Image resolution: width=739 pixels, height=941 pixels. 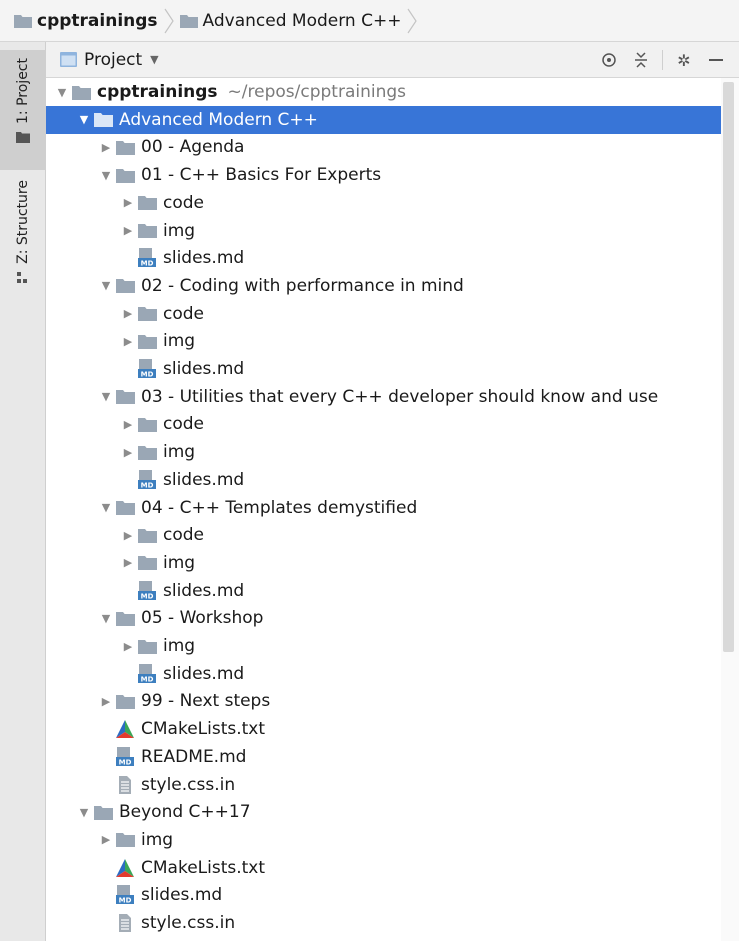 I want to click on collapse-all-icon, so click(x=641, y=60).